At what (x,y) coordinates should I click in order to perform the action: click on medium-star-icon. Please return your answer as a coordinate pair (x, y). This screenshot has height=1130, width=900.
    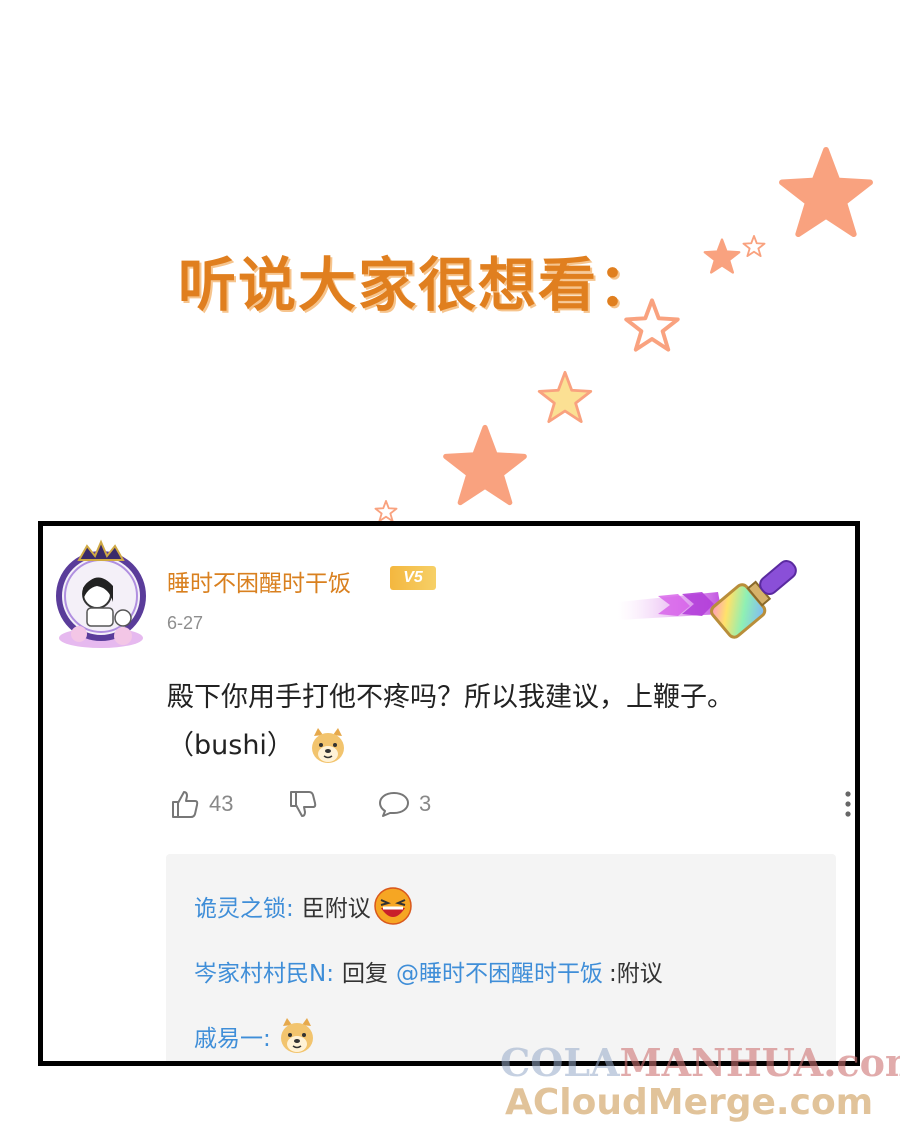
    Looking at the image, I should click on (485, 465).